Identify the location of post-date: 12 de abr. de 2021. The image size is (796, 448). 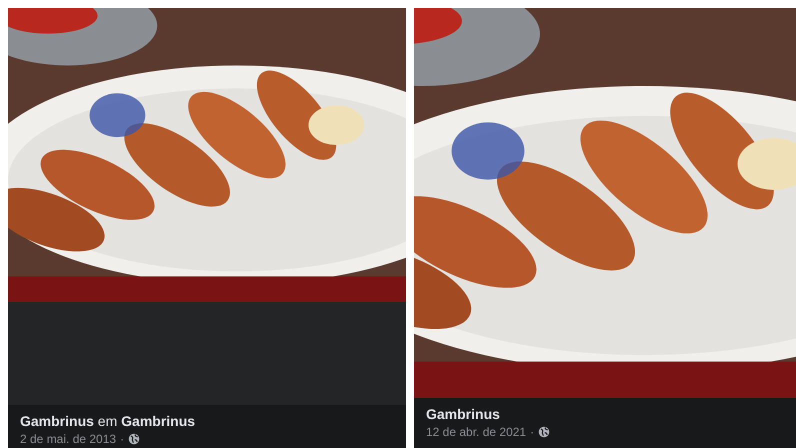
(476, 432).